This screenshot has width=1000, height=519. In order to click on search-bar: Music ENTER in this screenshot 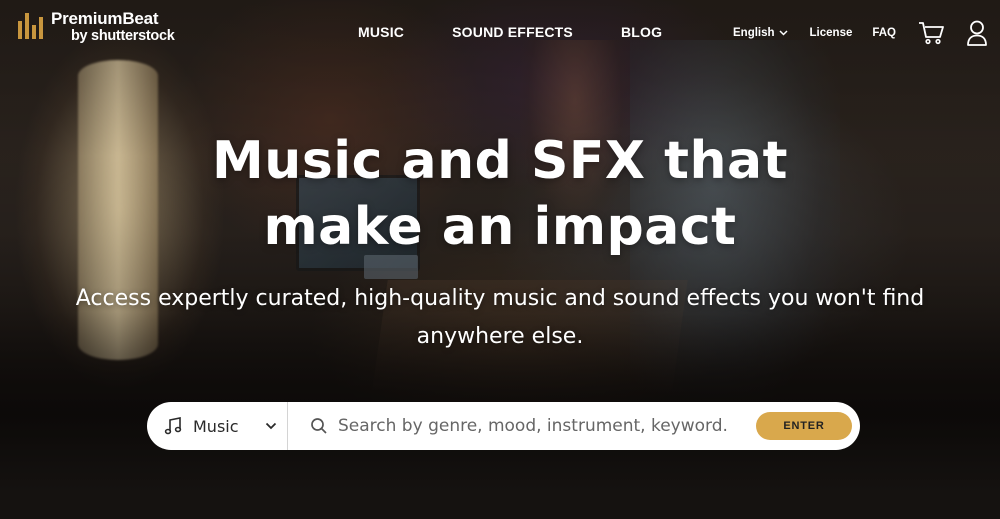, I will do `click(503, 426)`.